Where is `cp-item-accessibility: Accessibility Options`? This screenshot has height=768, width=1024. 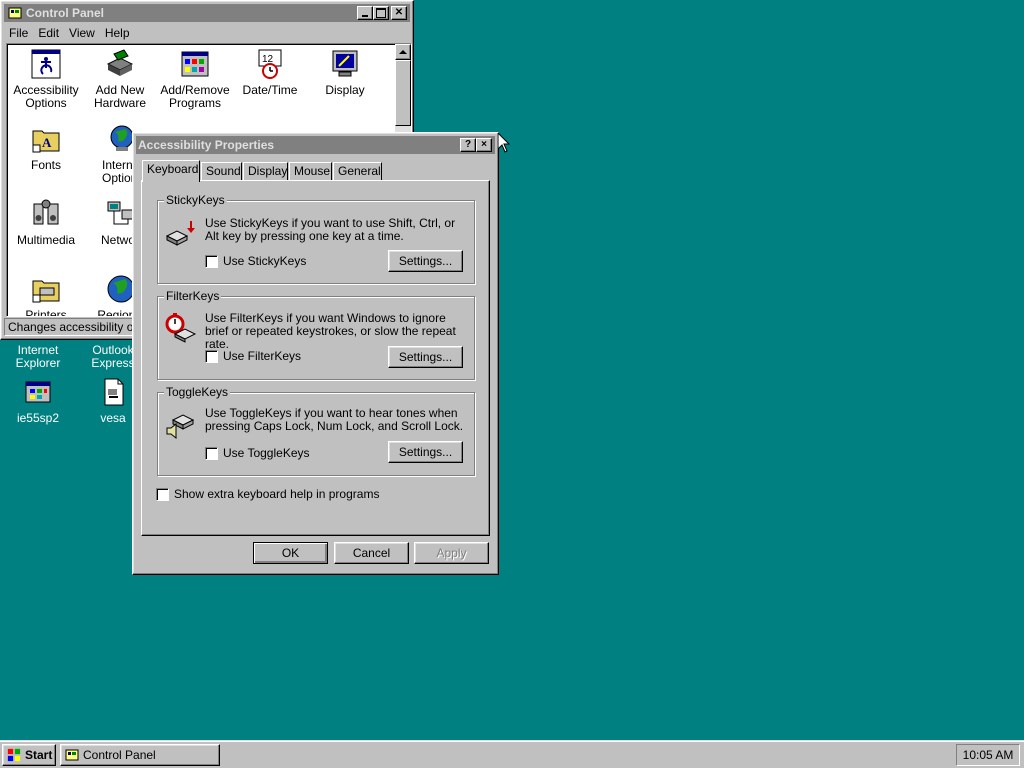 cp-item-accessibility: Accessibility Options is located at coordinates (46, 79).